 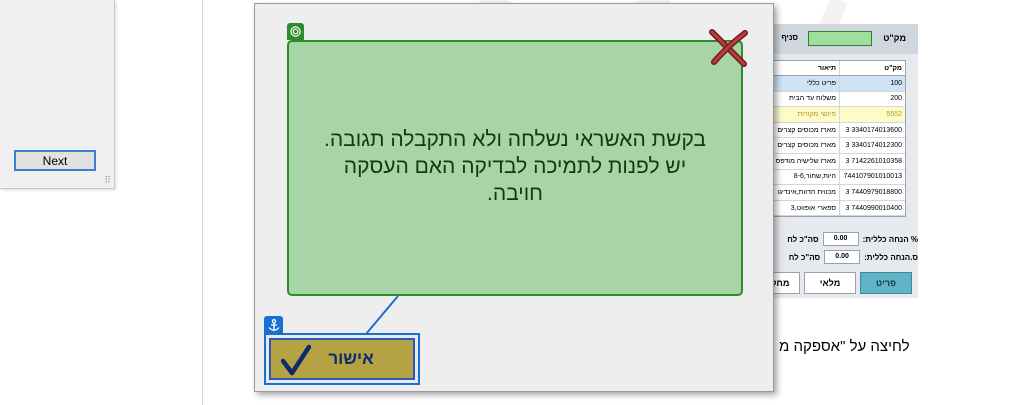 I want to click on pos-table-row: 3340174012300 3 מארז מכוסים קצרים, so click(x=832, y=146).